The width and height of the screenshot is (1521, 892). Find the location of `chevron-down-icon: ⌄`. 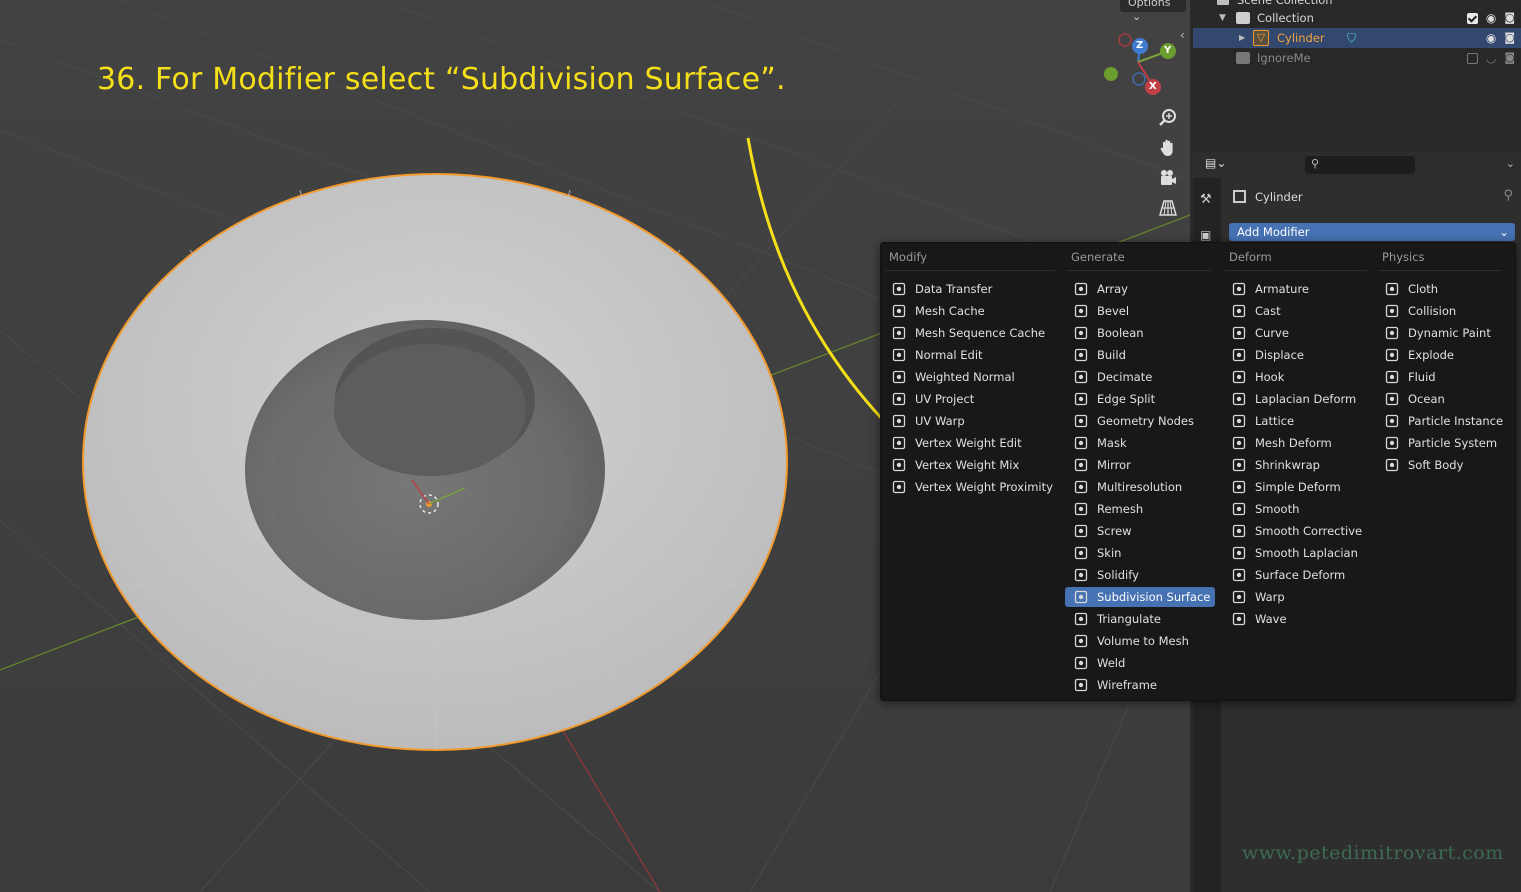

chevron-down-icon: ⌄ is located at coordinates (1510, 163).